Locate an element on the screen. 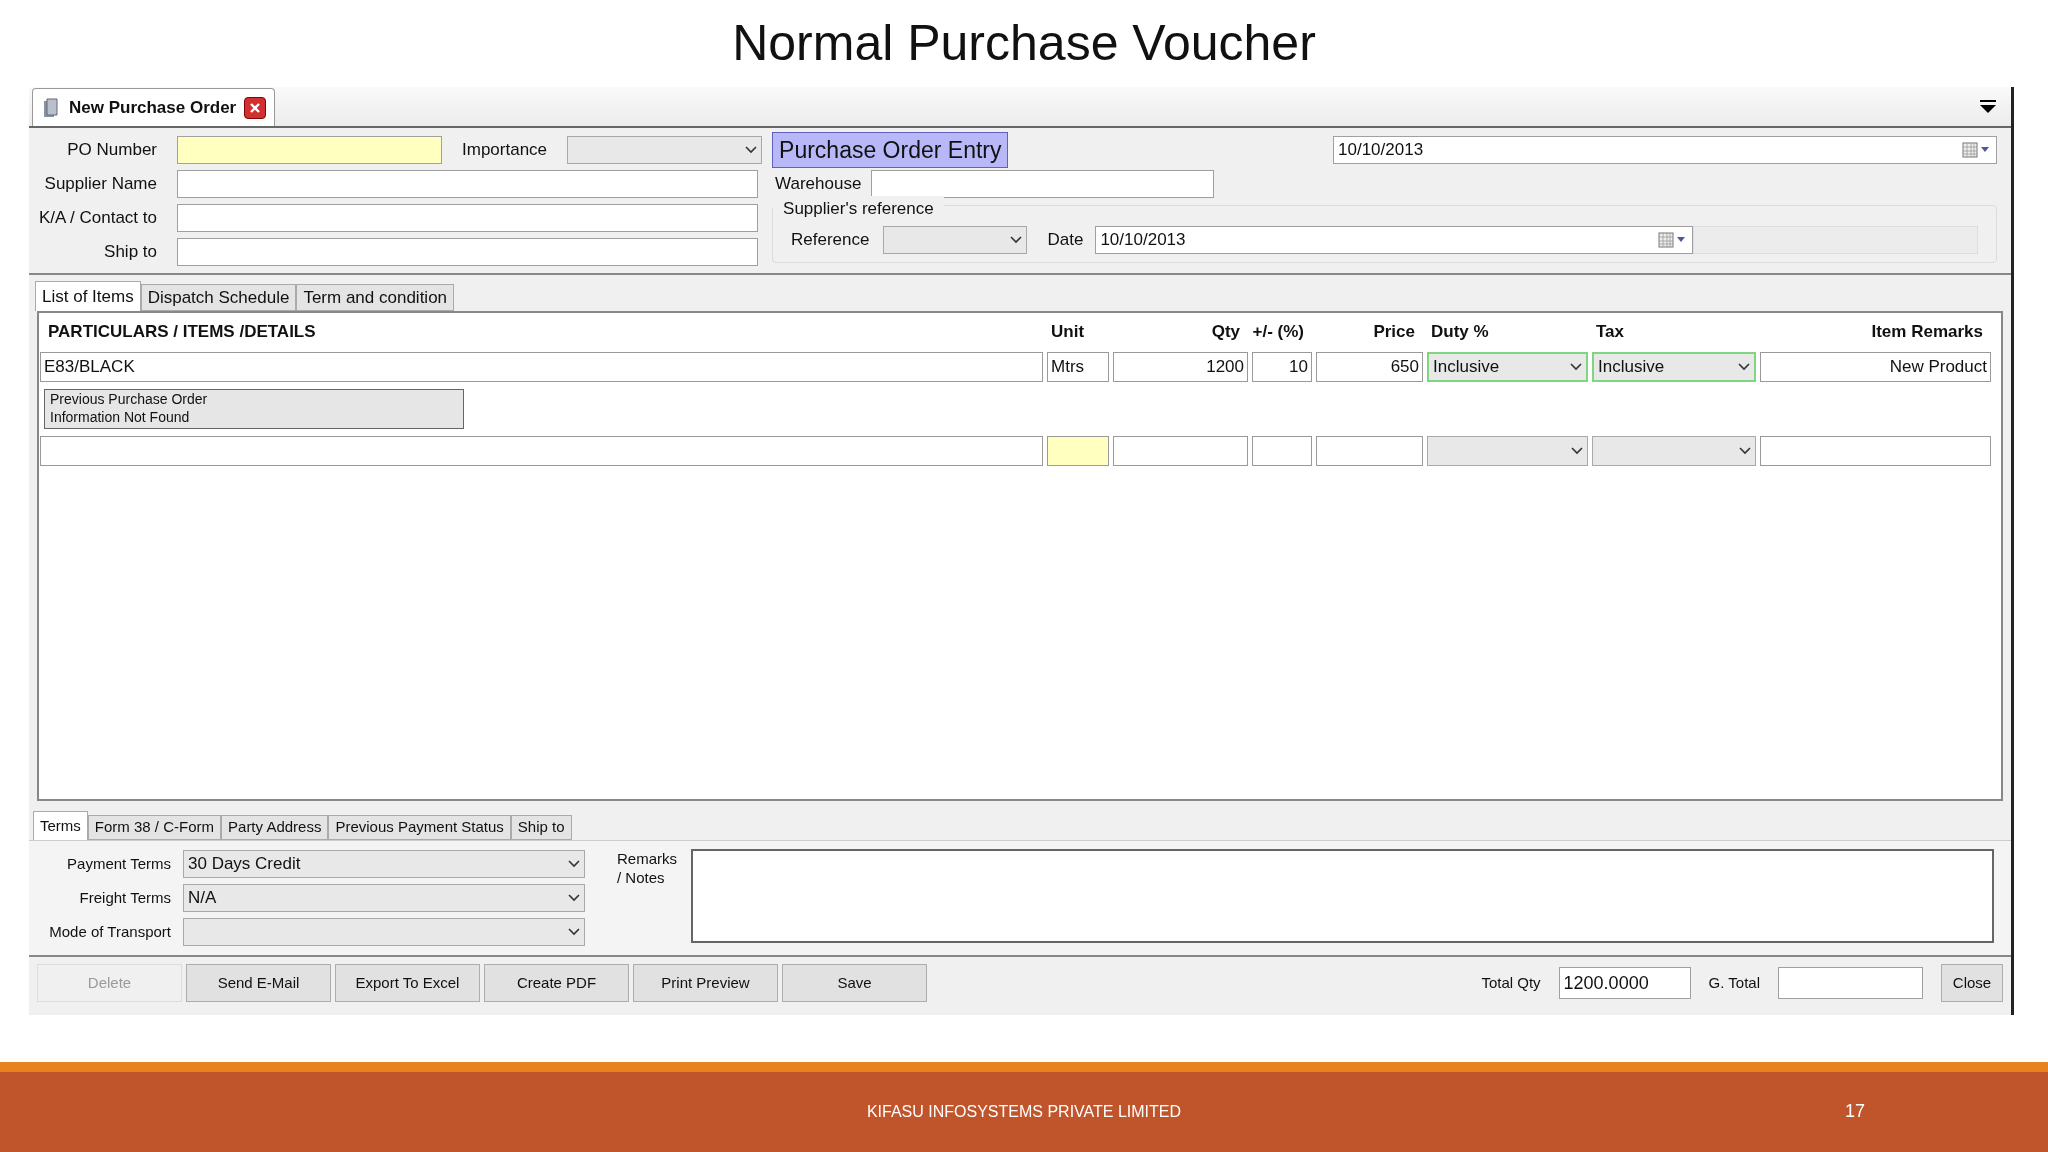 The width and height of the screenshot is (2048, 1152). remarks-label: Remarks / Notes is located at coordinates (647, 868).